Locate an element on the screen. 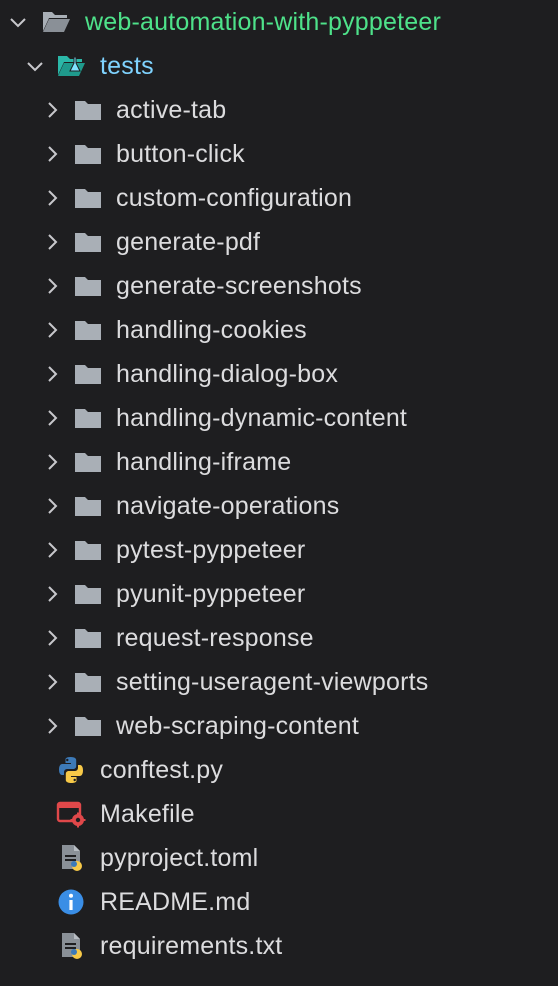  tree-item-label: custom-configuration is located at coordinates (234, 197).